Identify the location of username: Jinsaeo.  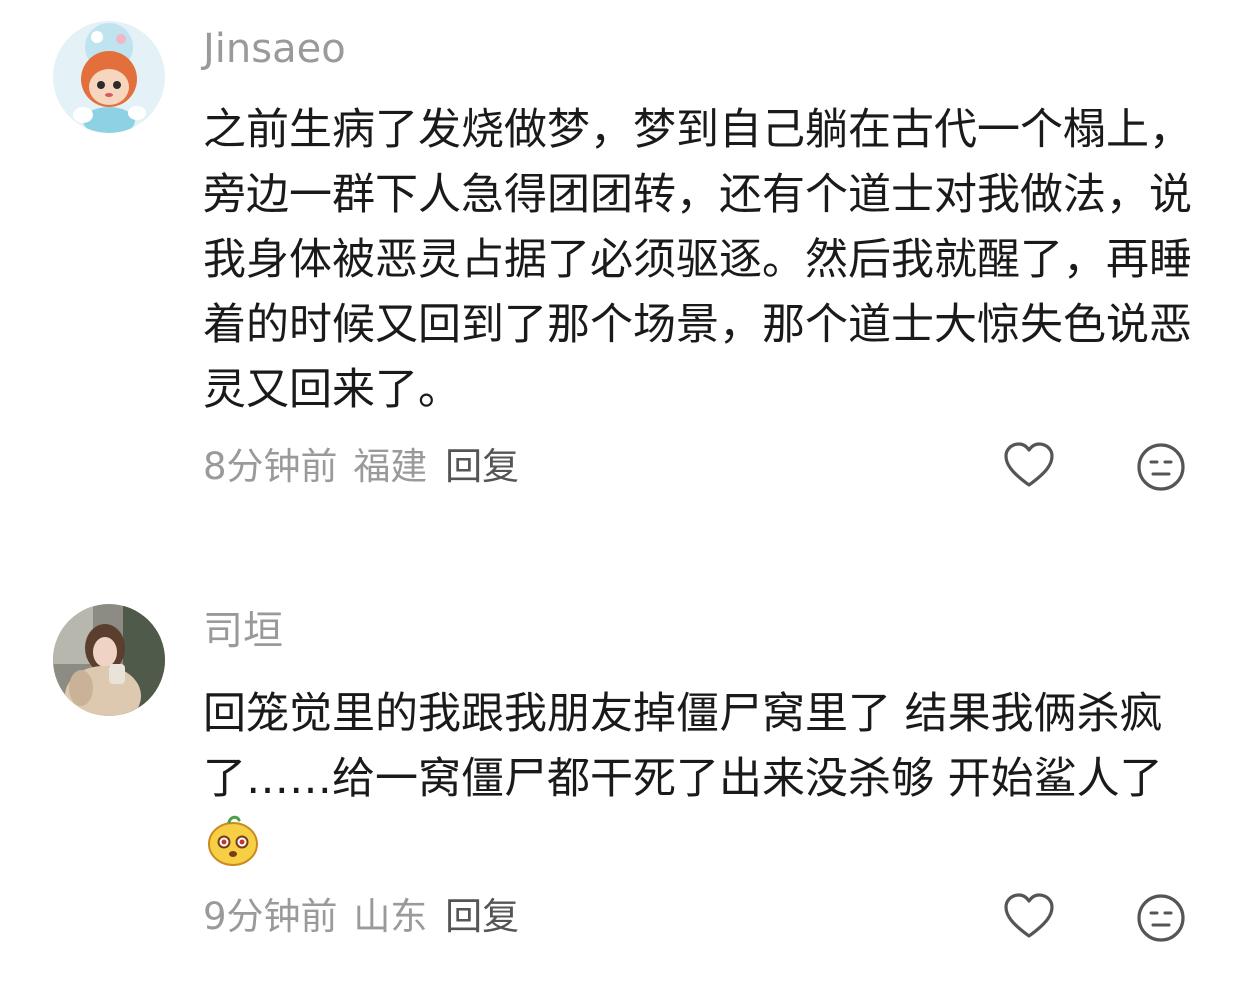
(274, 49).